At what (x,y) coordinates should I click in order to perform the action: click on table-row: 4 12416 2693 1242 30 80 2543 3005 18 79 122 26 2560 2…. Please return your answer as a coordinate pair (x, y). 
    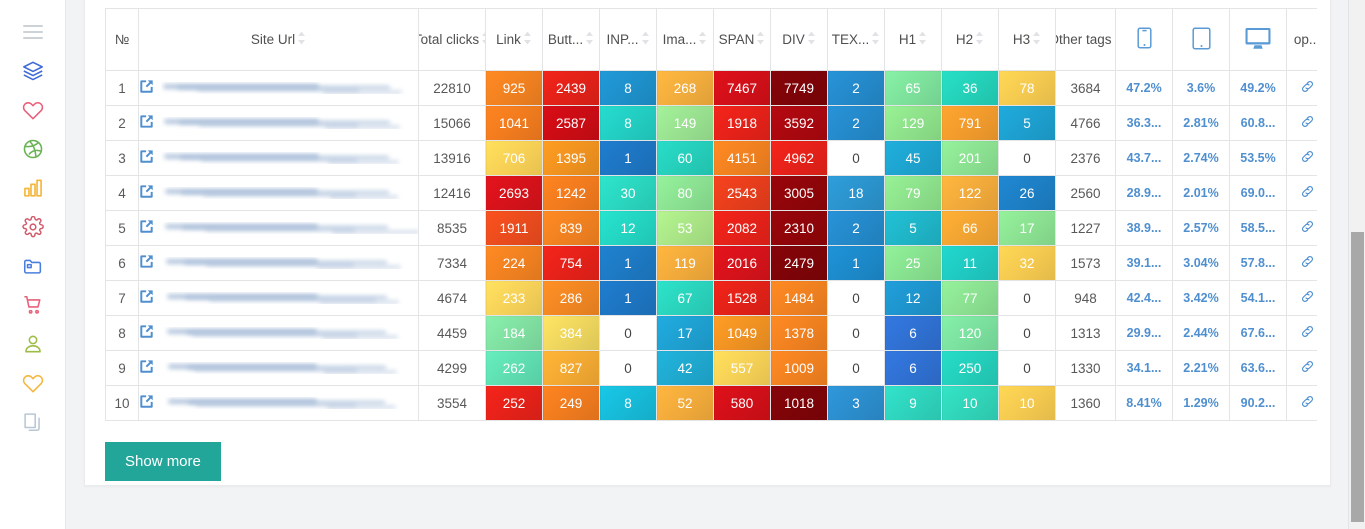
    Looking at the image, I should click on (711, 193).